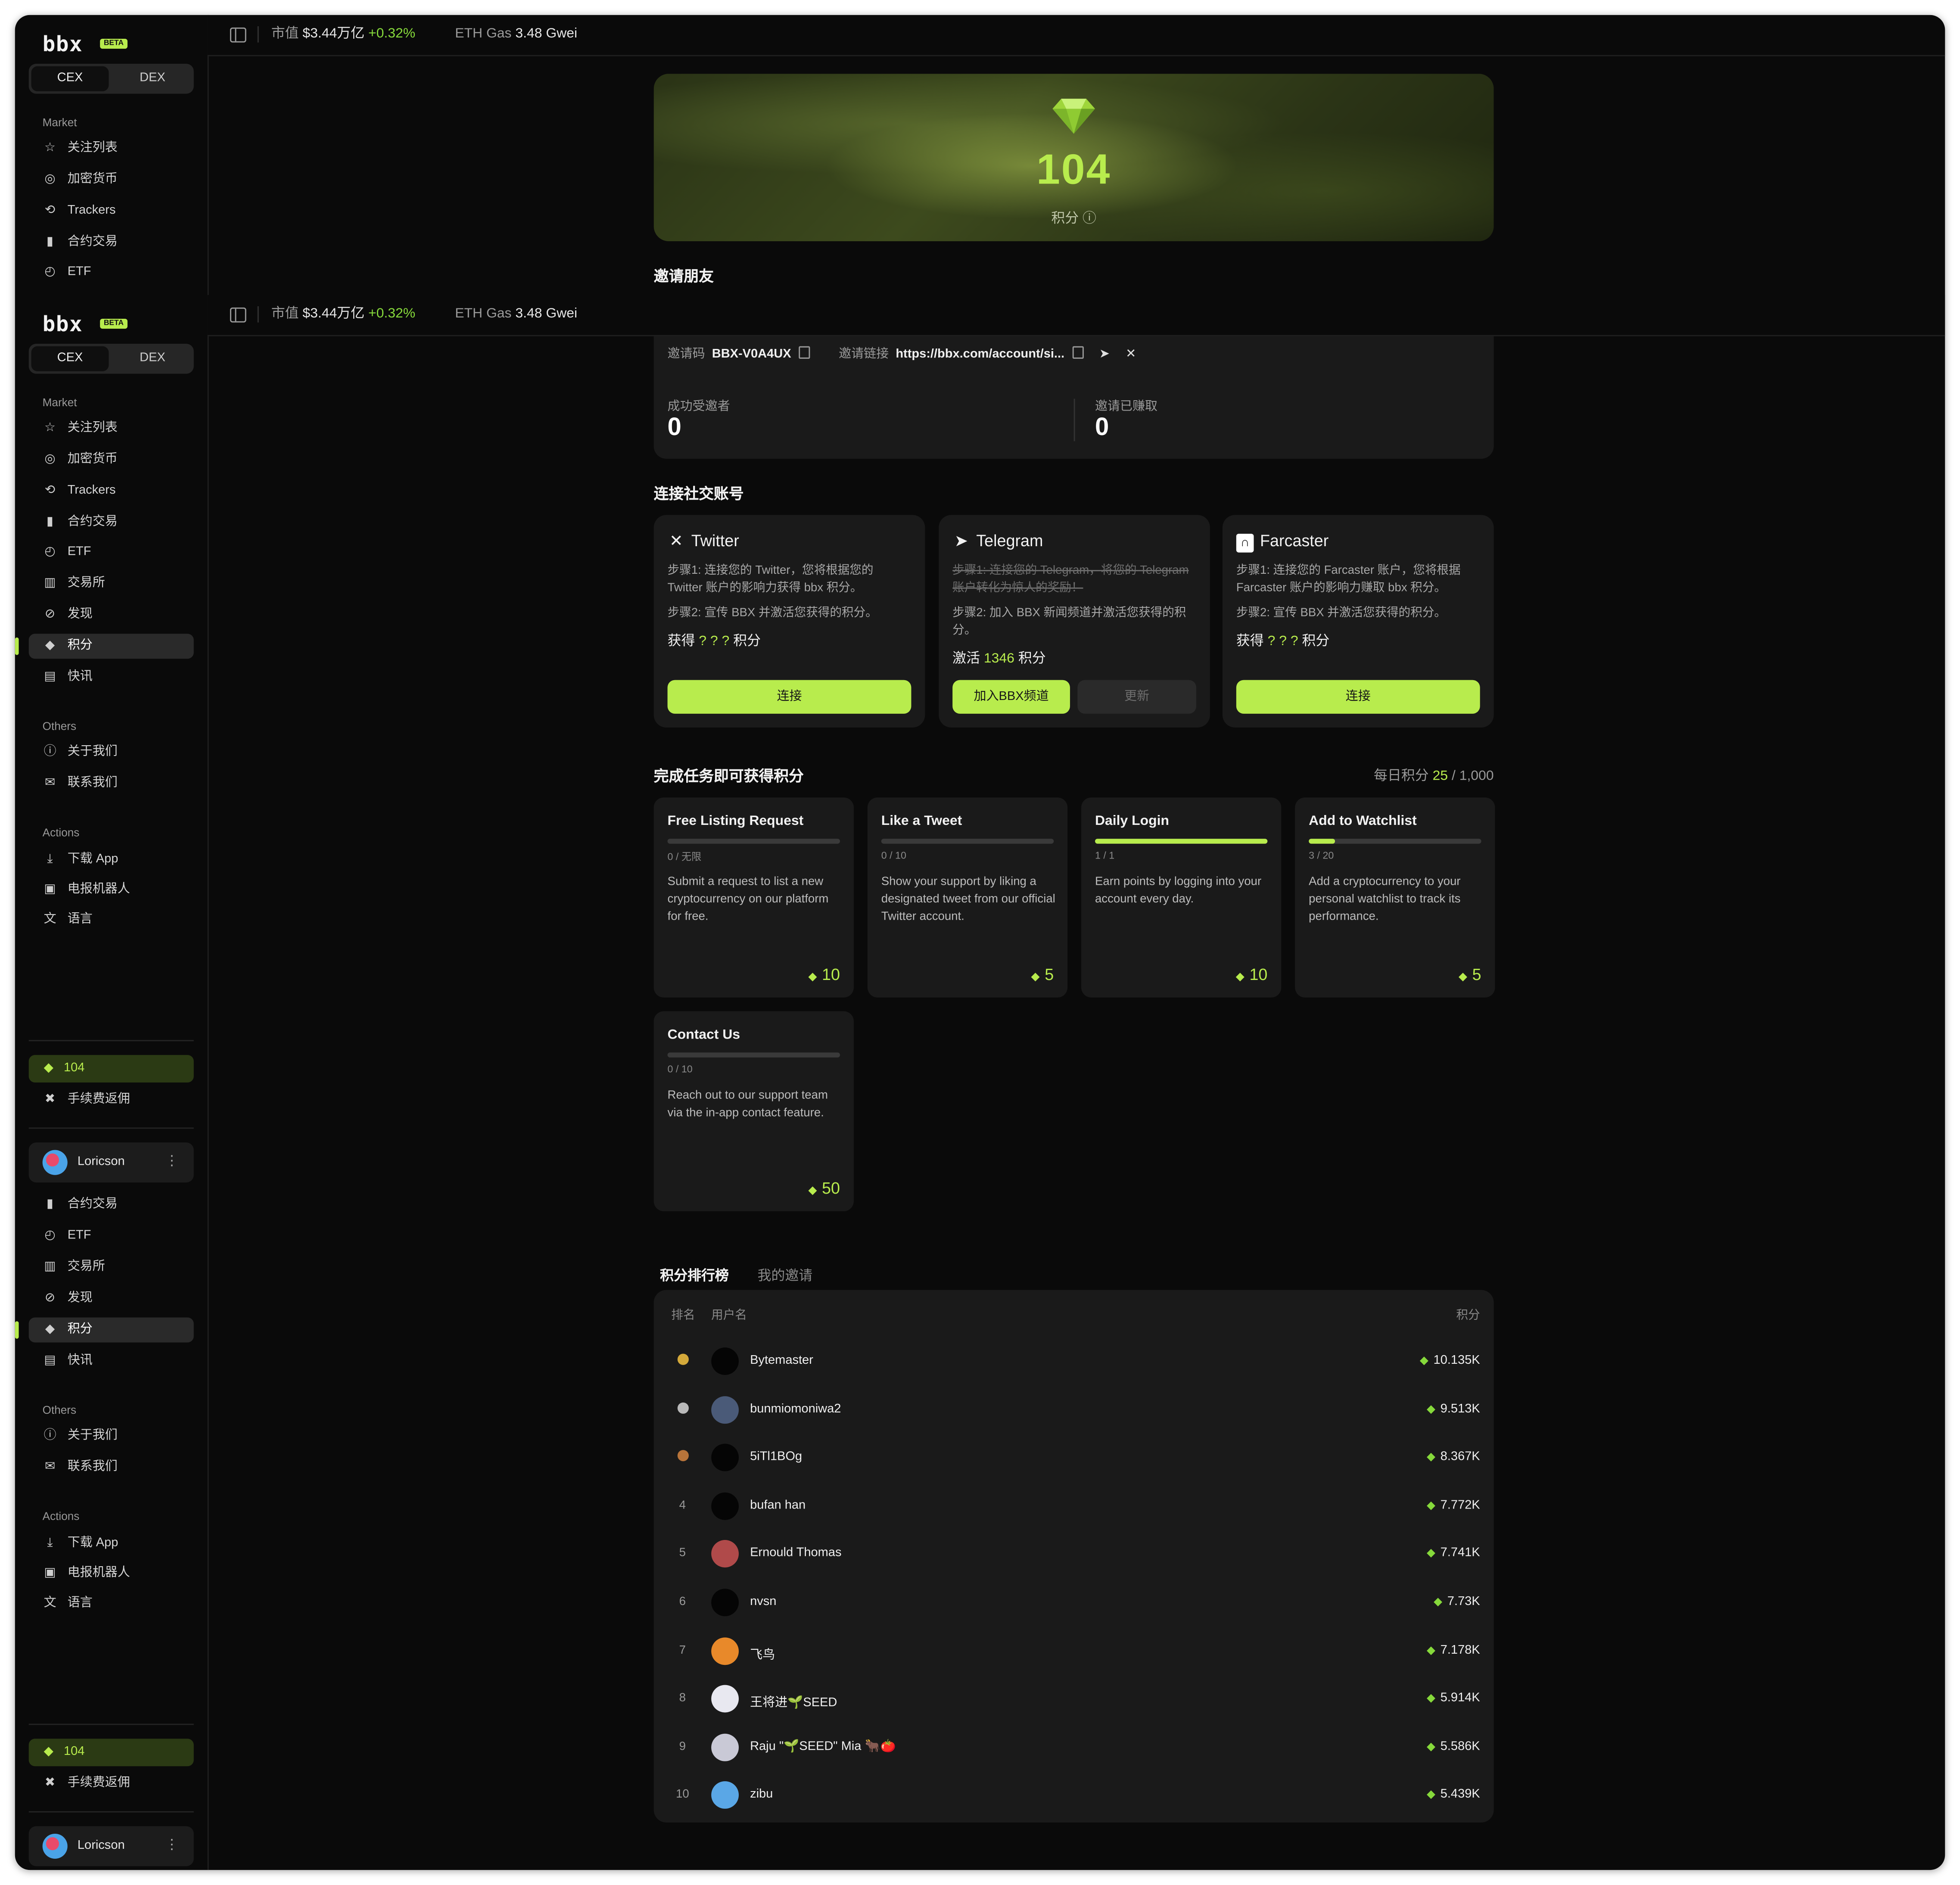 The height and width of the screenshot is (1885, 1960). Describe the element at coordinates (1074, 1699) in the screenshot. I see `table-row: 8 王将进🌱SEED ◆ 5.914K` at that location.